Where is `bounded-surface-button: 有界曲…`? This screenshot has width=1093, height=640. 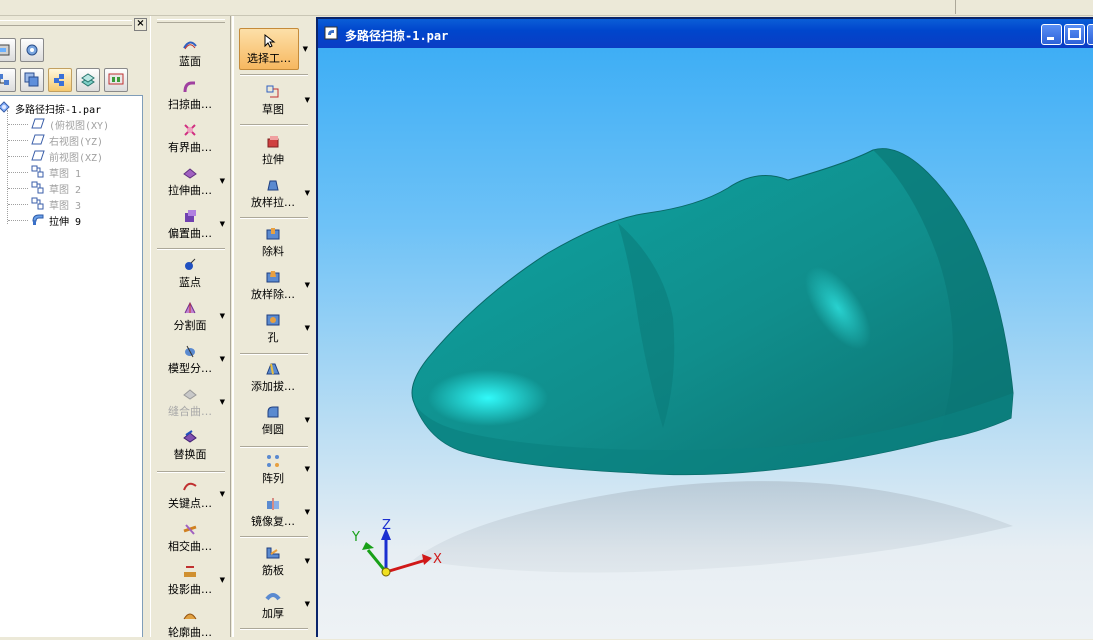 bounded-surface-button: 有界曲… is located at coordinates (190, 138).